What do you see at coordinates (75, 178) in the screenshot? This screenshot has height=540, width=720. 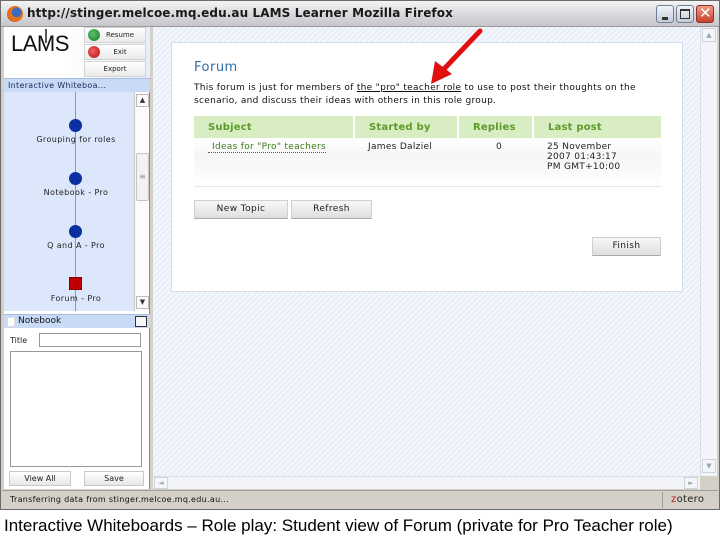 I see `activity-node-notebook` at bounding box center [75, 178].